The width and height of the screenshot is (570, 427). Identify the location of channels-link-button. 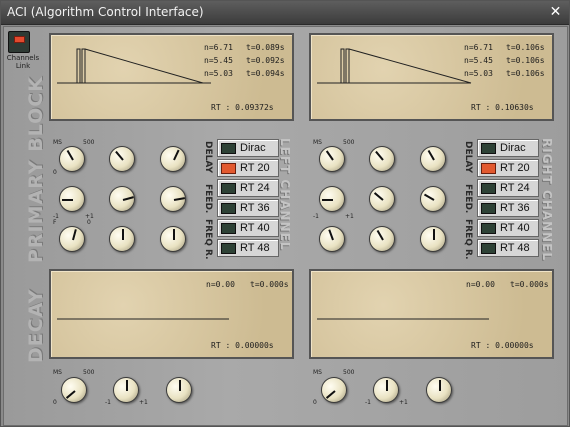
(19, 42).